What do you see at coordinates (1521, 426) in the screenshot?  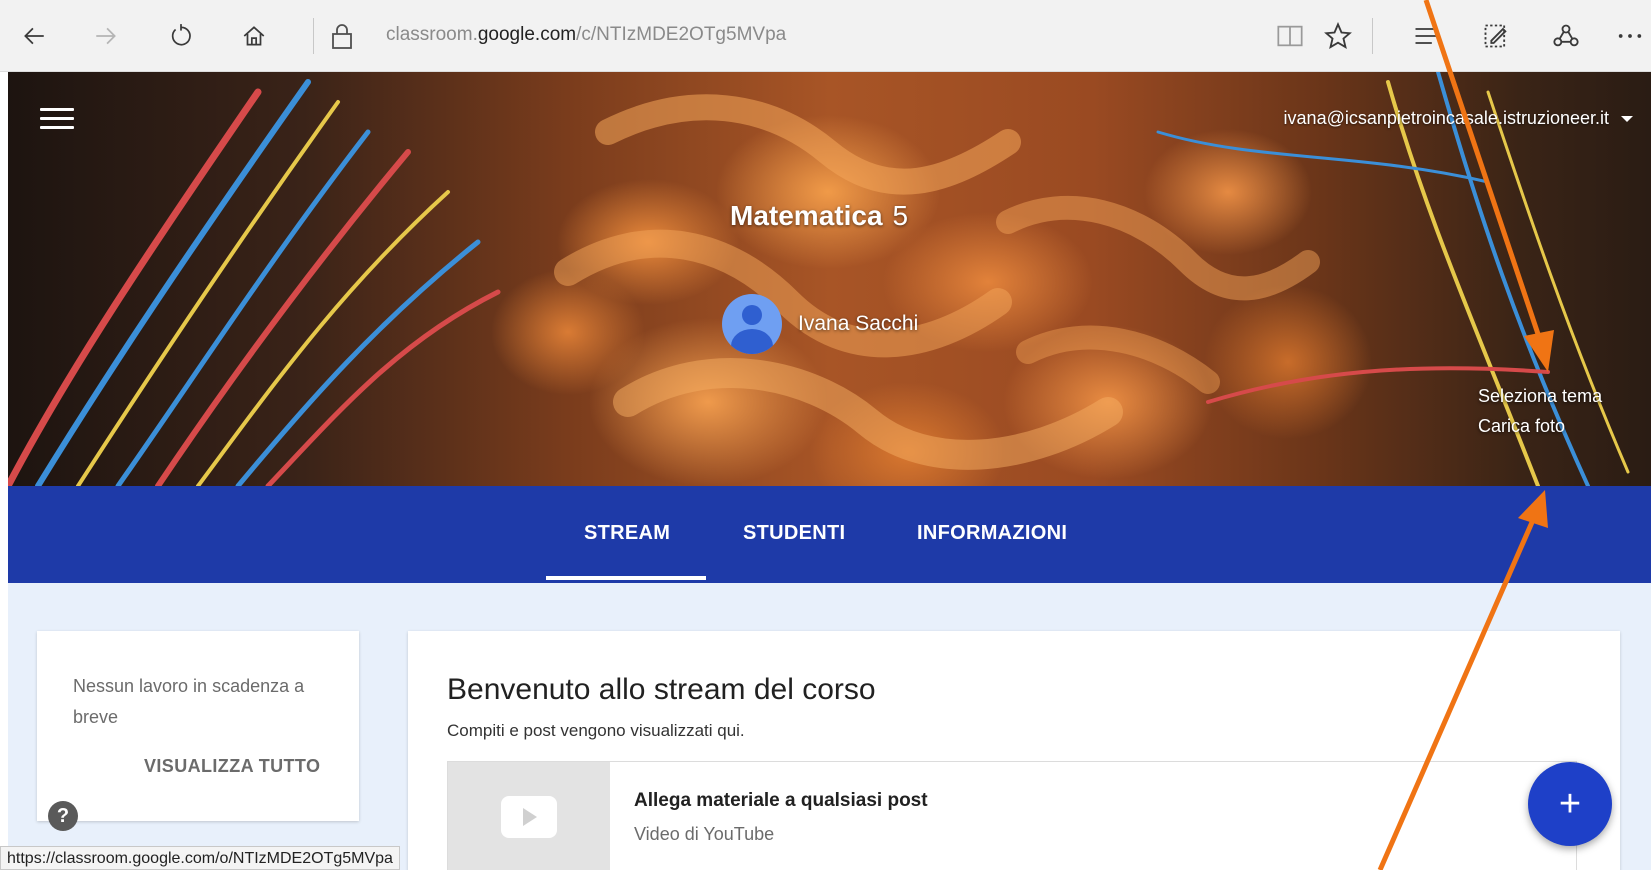 I see `upload-photo-link: Carica foto` at bounding box center [1521, 426].